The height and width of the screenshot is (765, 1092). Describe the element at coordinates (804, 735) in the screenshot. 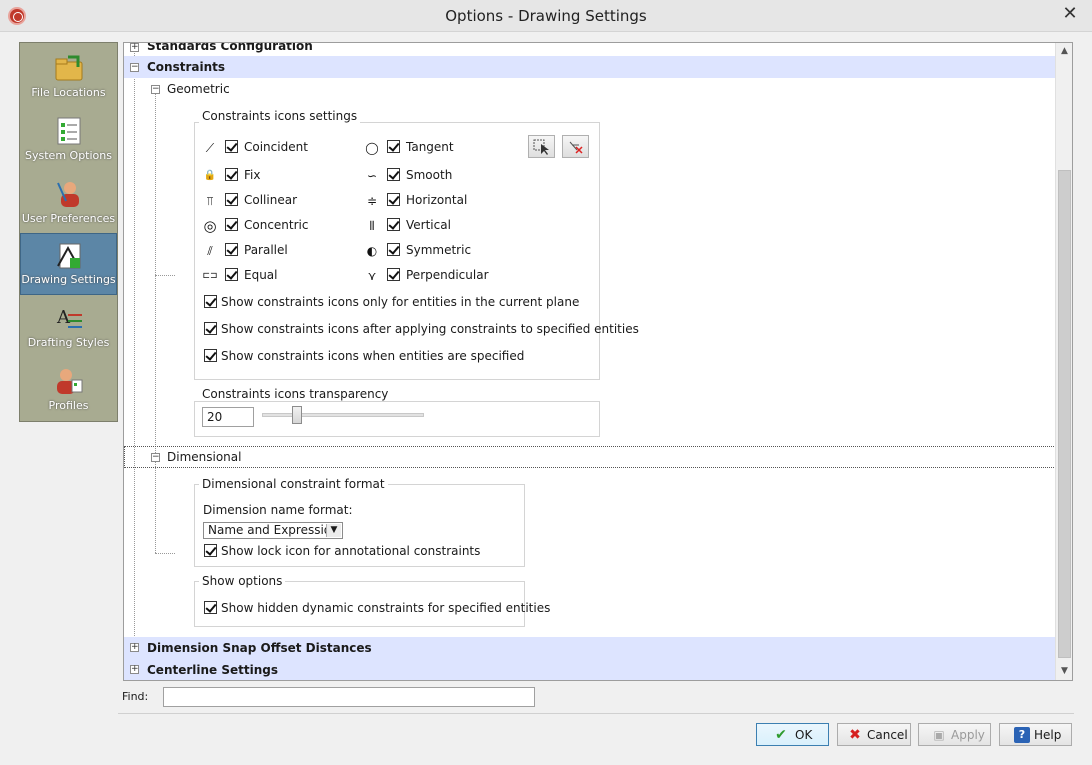

I see `ok-label: OK` at that location.